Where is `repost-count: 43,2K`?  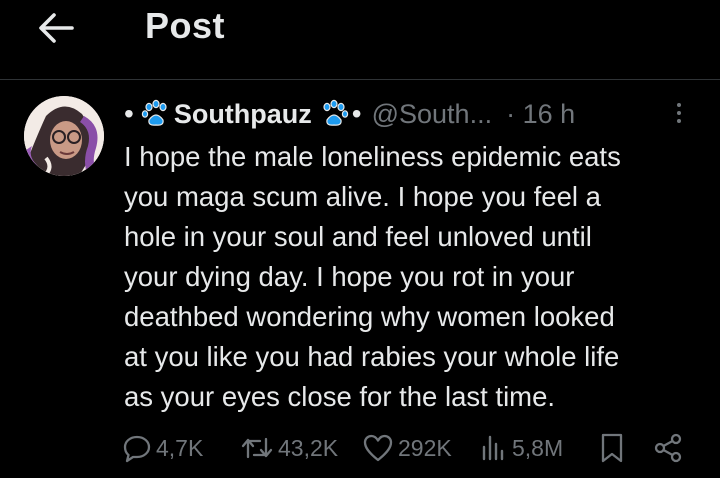 repost-count: 43,2K is located at coordinates (308, 447).